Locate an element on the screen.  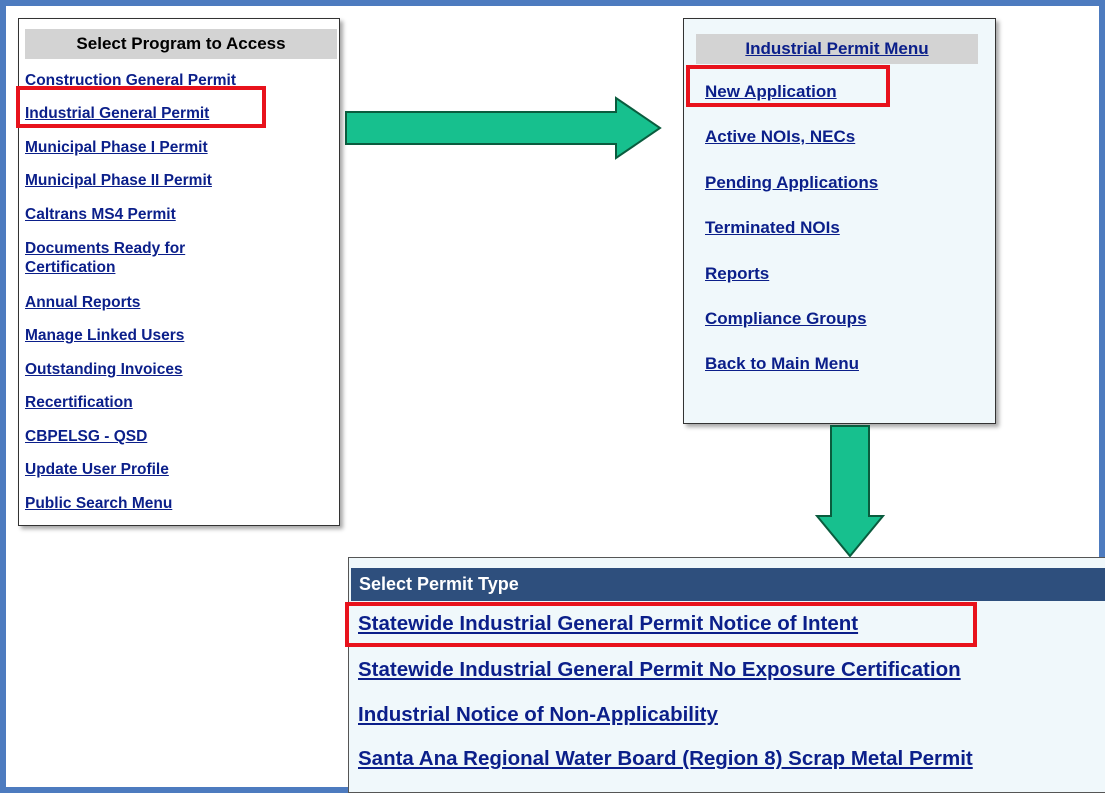
program-panel-header: Select Program to Access is located at coordinates (181, 44).